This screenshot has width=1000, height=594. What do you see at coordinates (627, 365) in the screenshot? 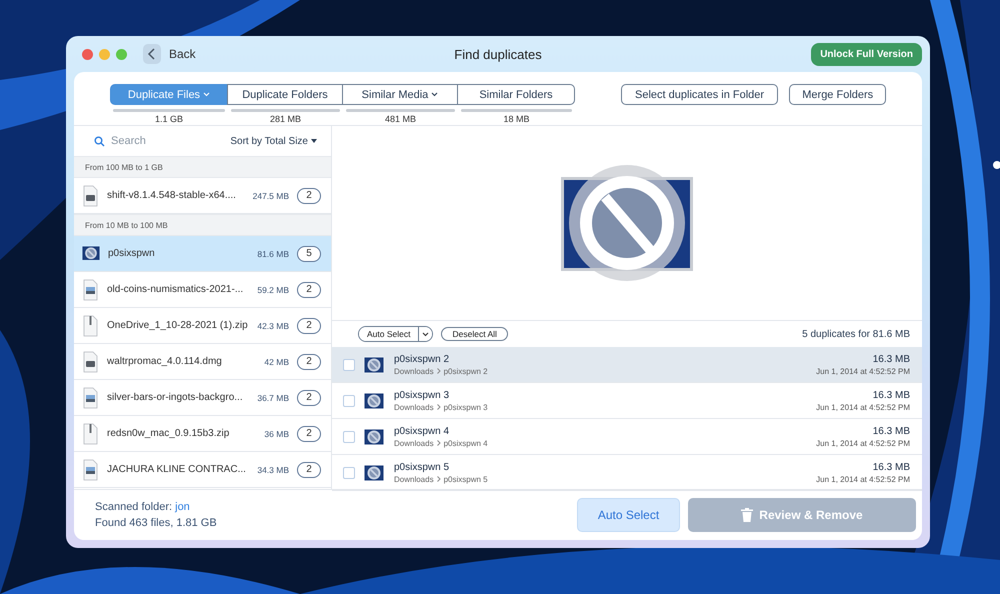
I see `duplicate-row: p0sixspwn 2 Downloads p0sixspwn 2 16.3 MB Jun 1, 2014 at 4:52:52 PM` at bounding box center [627, 365].